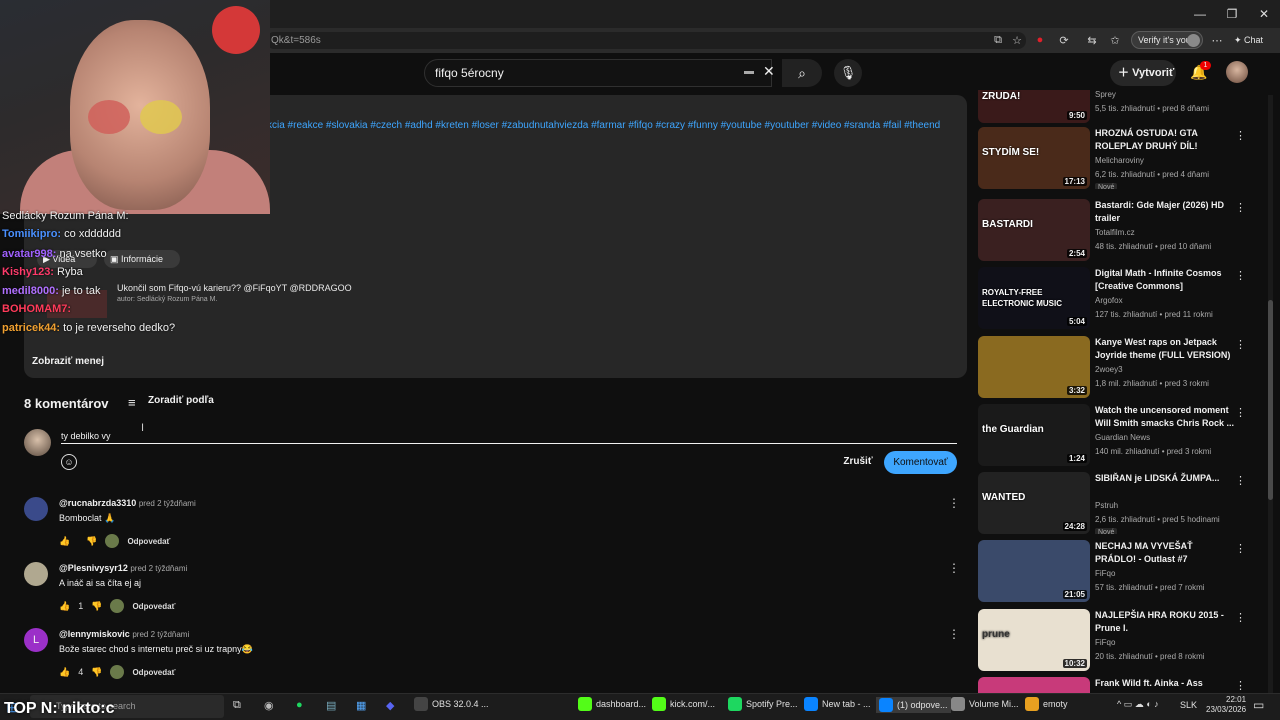  I want to click on video-title: HROZNÁ OSTUDA! GTA ROLEPLAY DRUHÝ DÍL!, so click(1165, 140).